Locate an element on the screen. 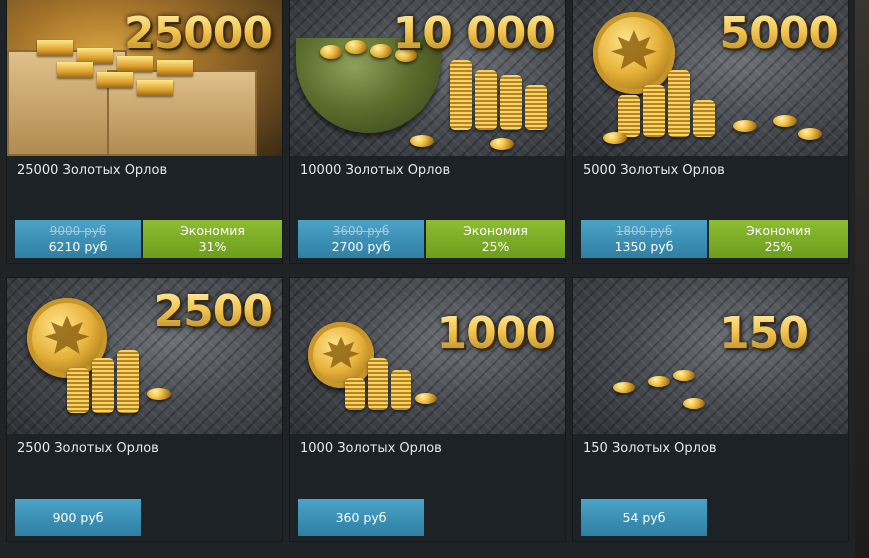  buy-button: 54 руб is located at coordinates (644, 517).